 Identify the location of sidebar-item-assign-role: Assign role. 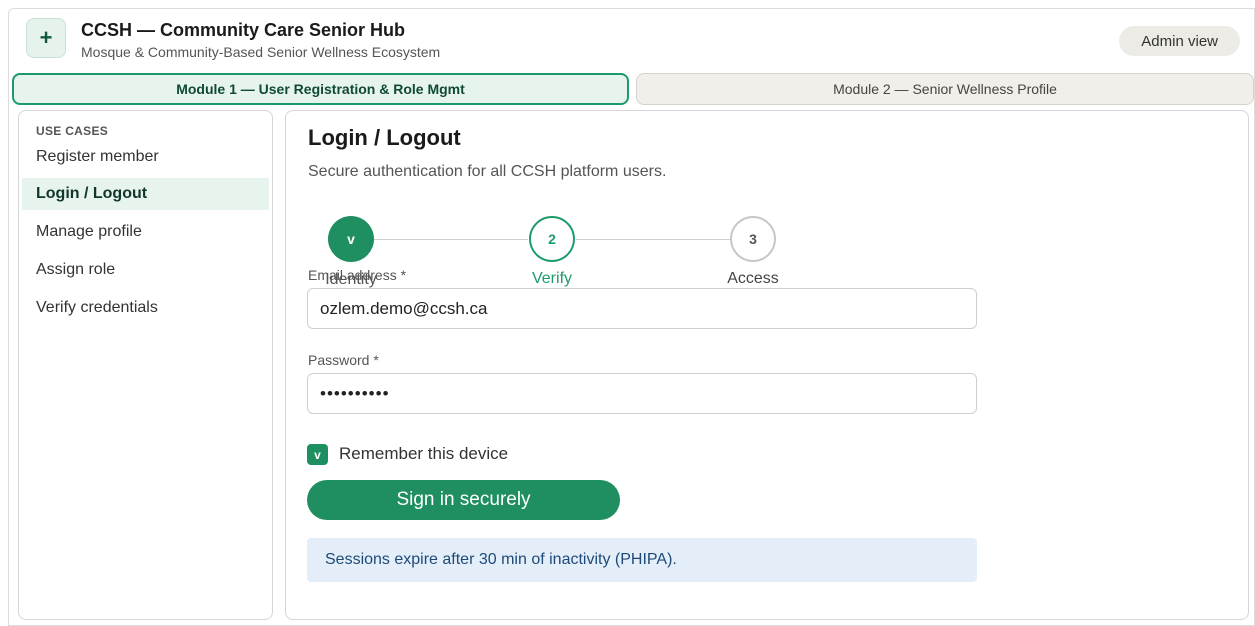
(145, 270).